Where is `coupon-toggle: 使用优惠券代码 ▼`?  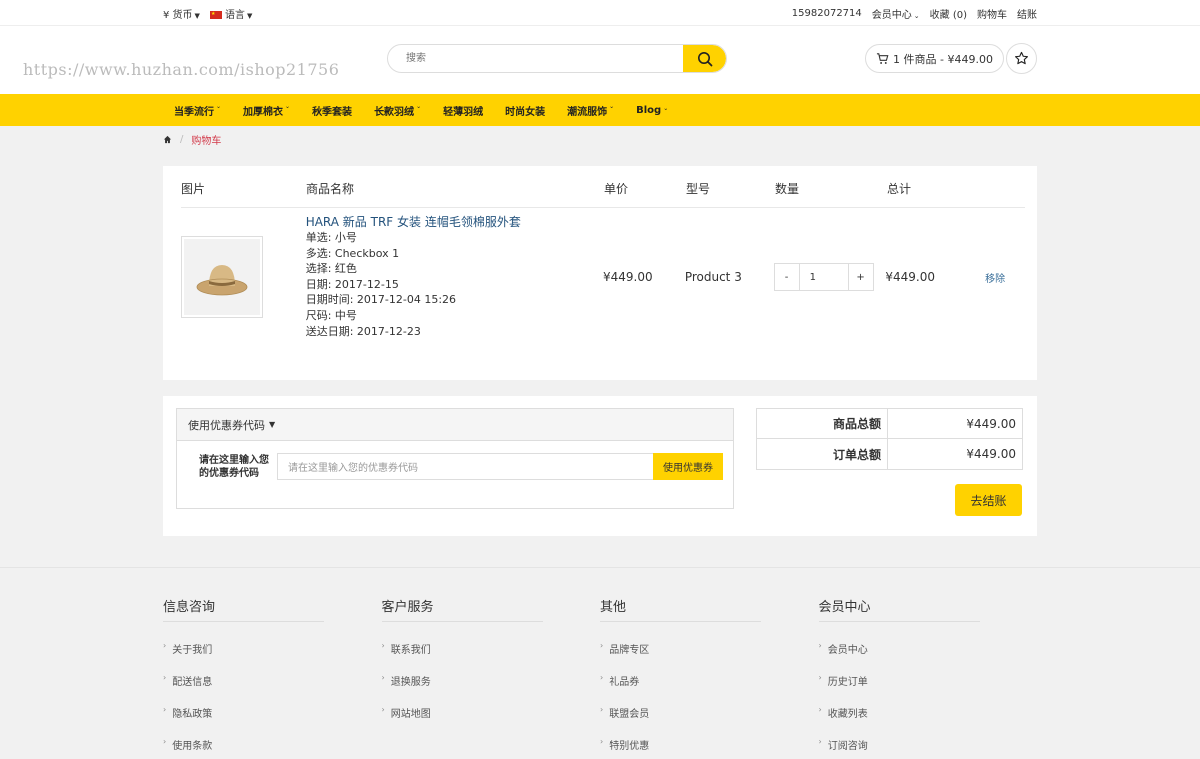 coupon-toggle: 使用优惠券代码 ▼ is located at coordinates (455, 425).